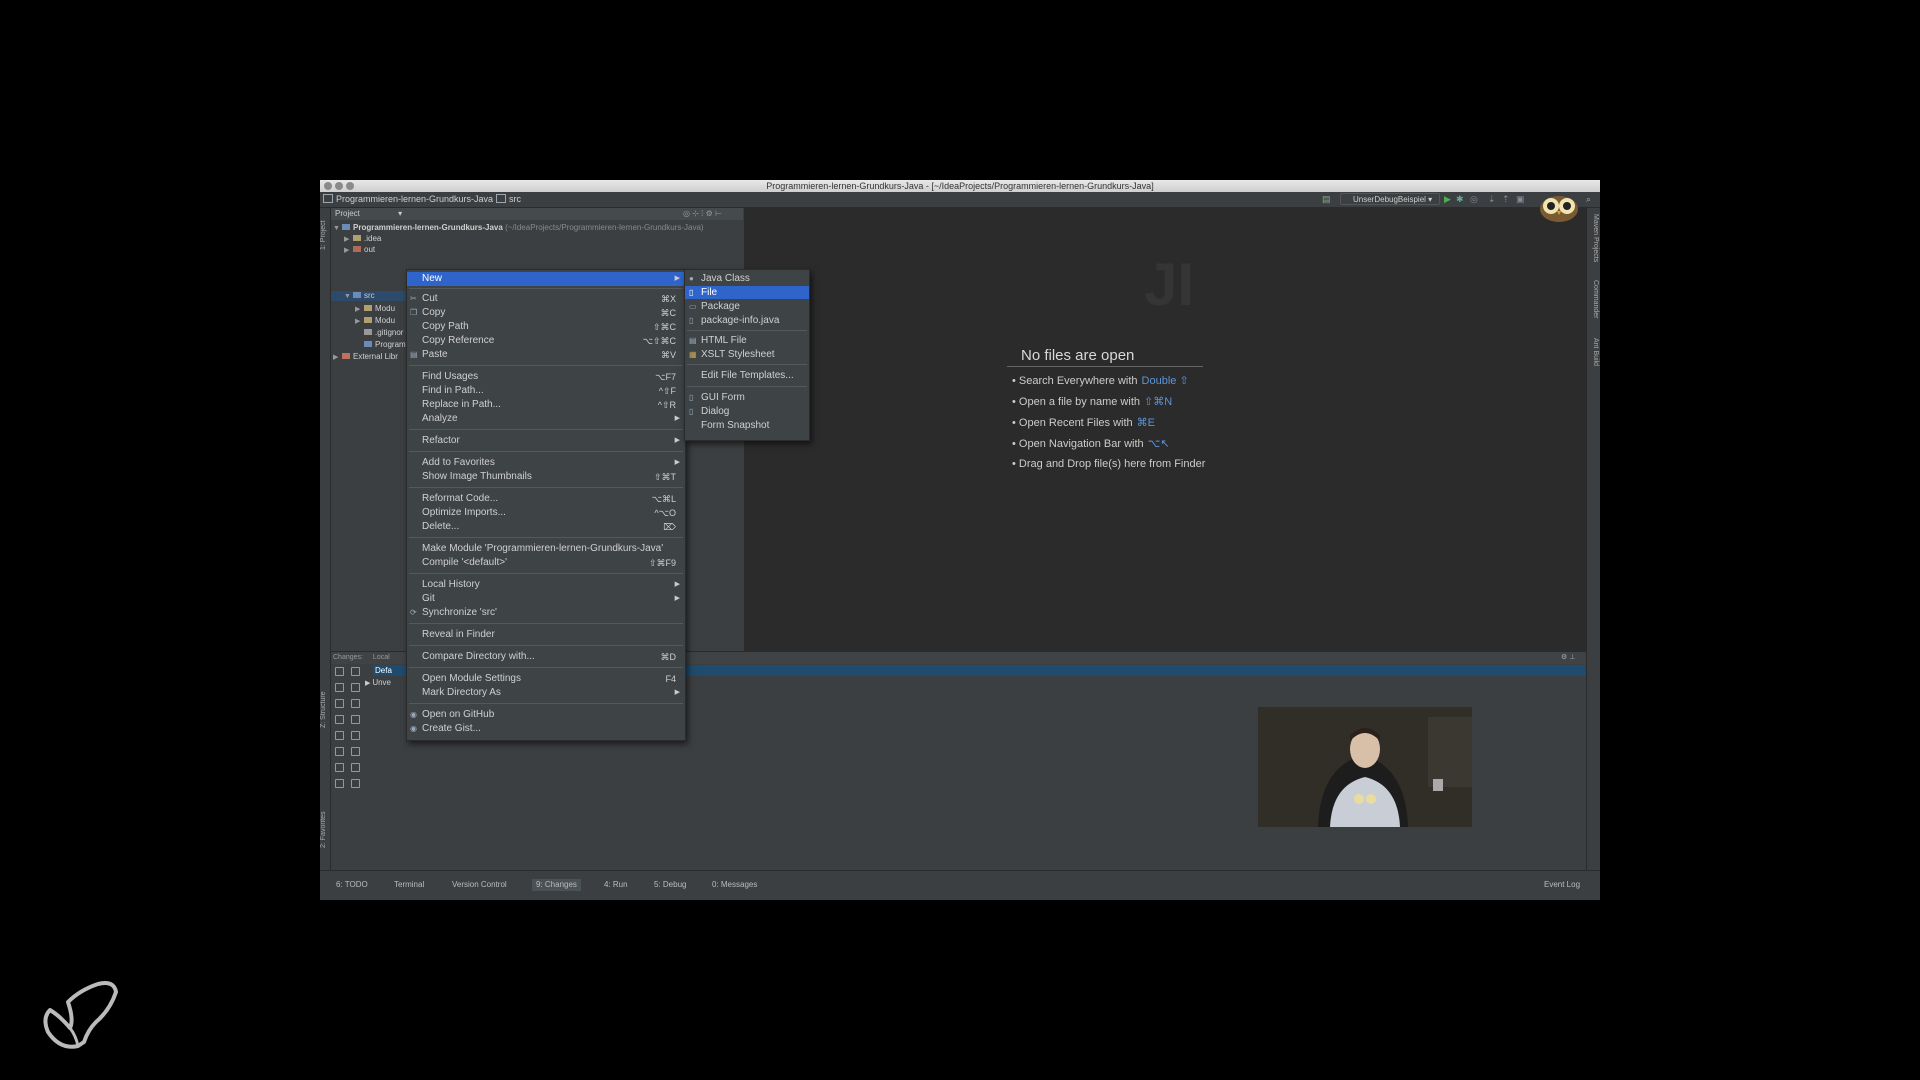 This screenshot has height=1080, width=1920. Describe the element at coordinates (1506, 199) in the screenshot. I see `vcs-commit-icon: ⇡` at that location.